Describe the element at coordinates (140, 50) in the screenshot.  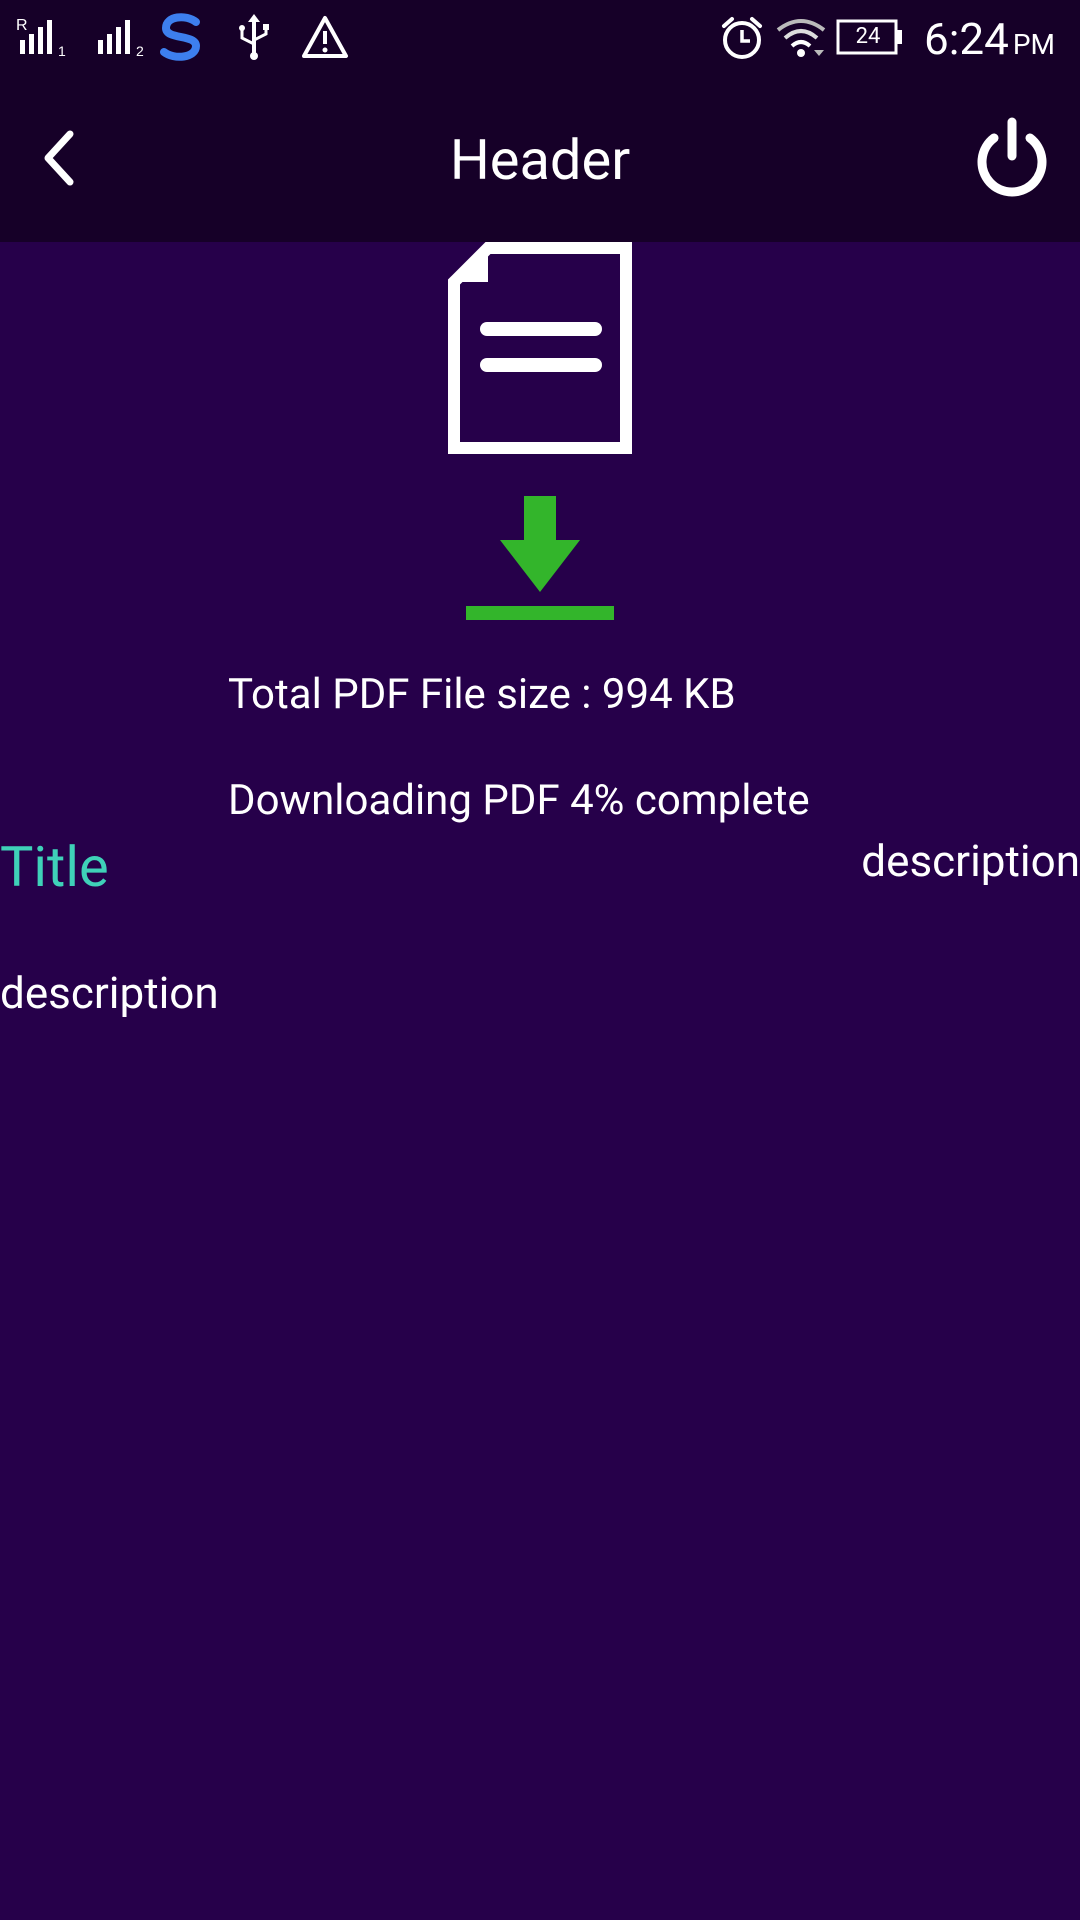
I see `svg-text: 2` at that location.